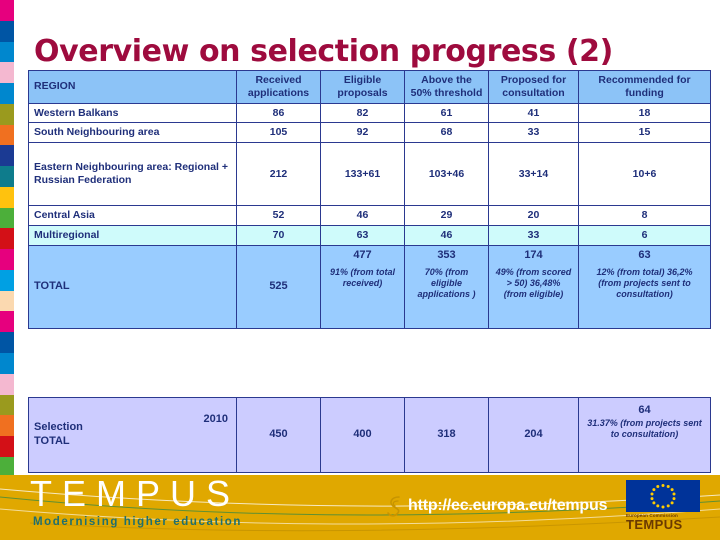 Image resolution: width=720 pixels, height=540 pixels. Describe the element at coordinates (278, 215) in the screenshot. I see `cell-received: 52` at that location.